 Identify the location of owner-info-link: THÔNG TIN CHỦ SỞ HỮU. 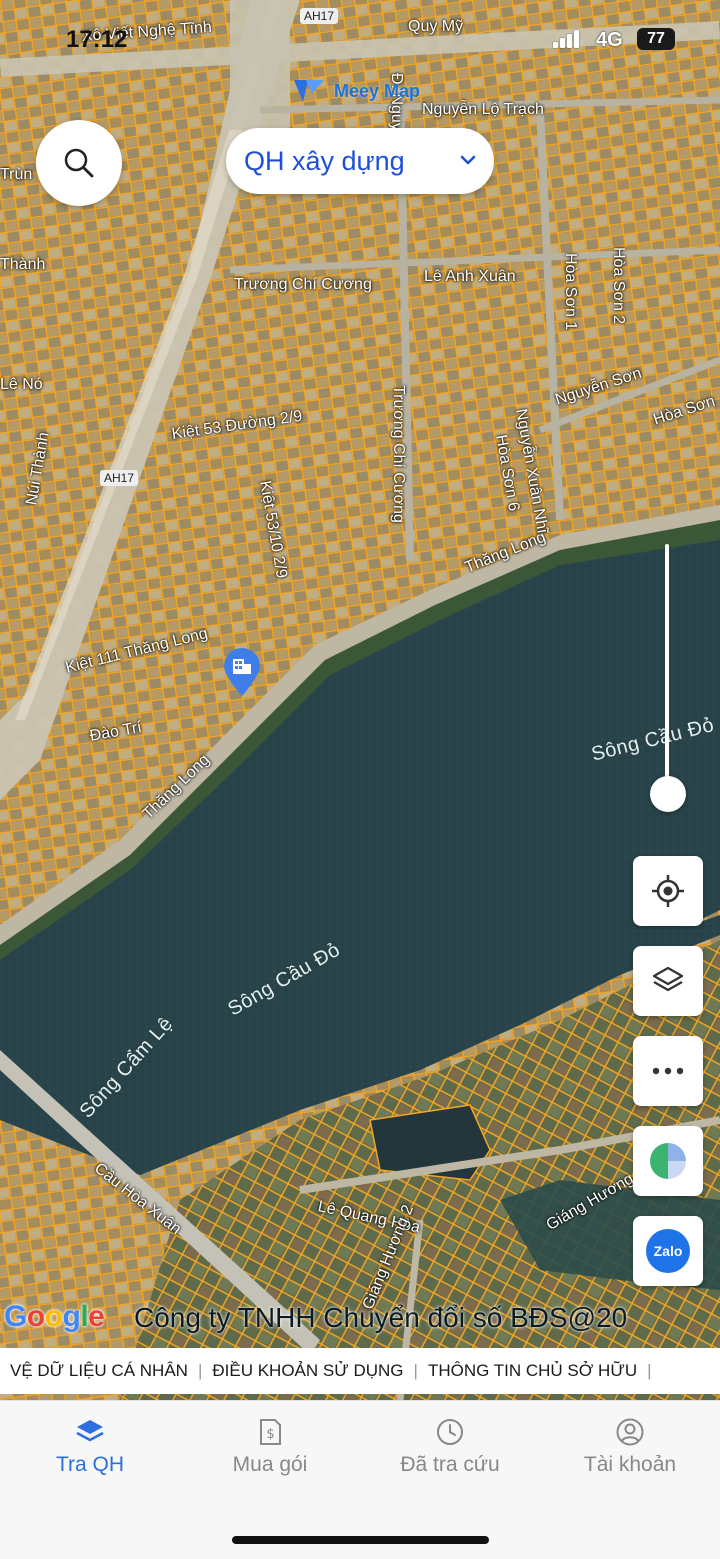
(532, 1371).